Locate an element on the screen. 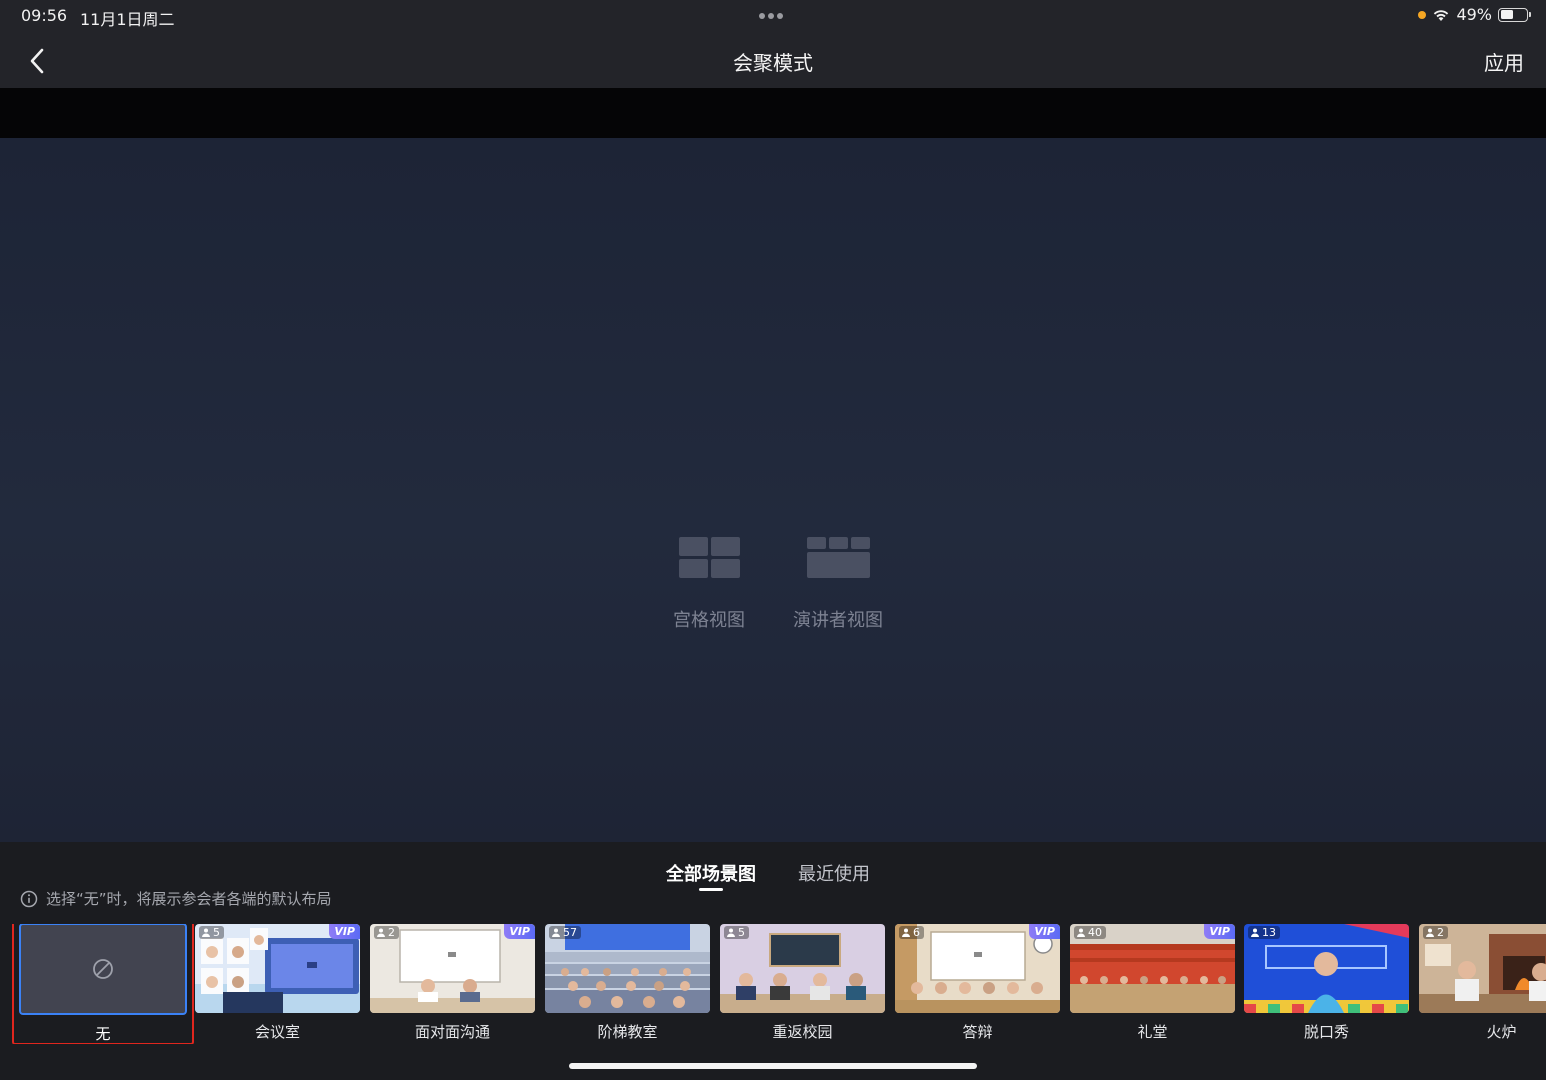  scene-meeting-room: 5 VIP 会议室 is located at coordinates (277, 983).